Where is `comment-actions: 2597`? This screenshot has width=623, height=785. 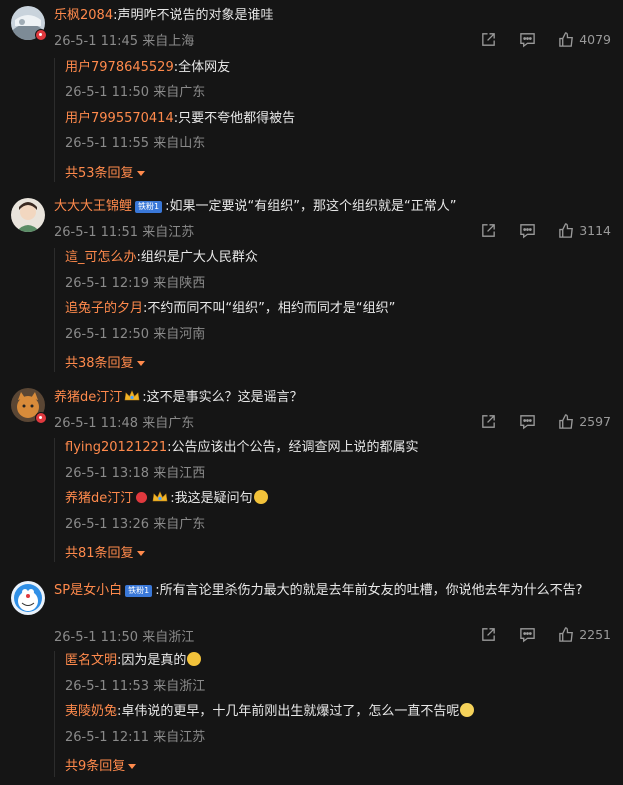 comment-actions: 2597 is located at coordinates (534, 421).